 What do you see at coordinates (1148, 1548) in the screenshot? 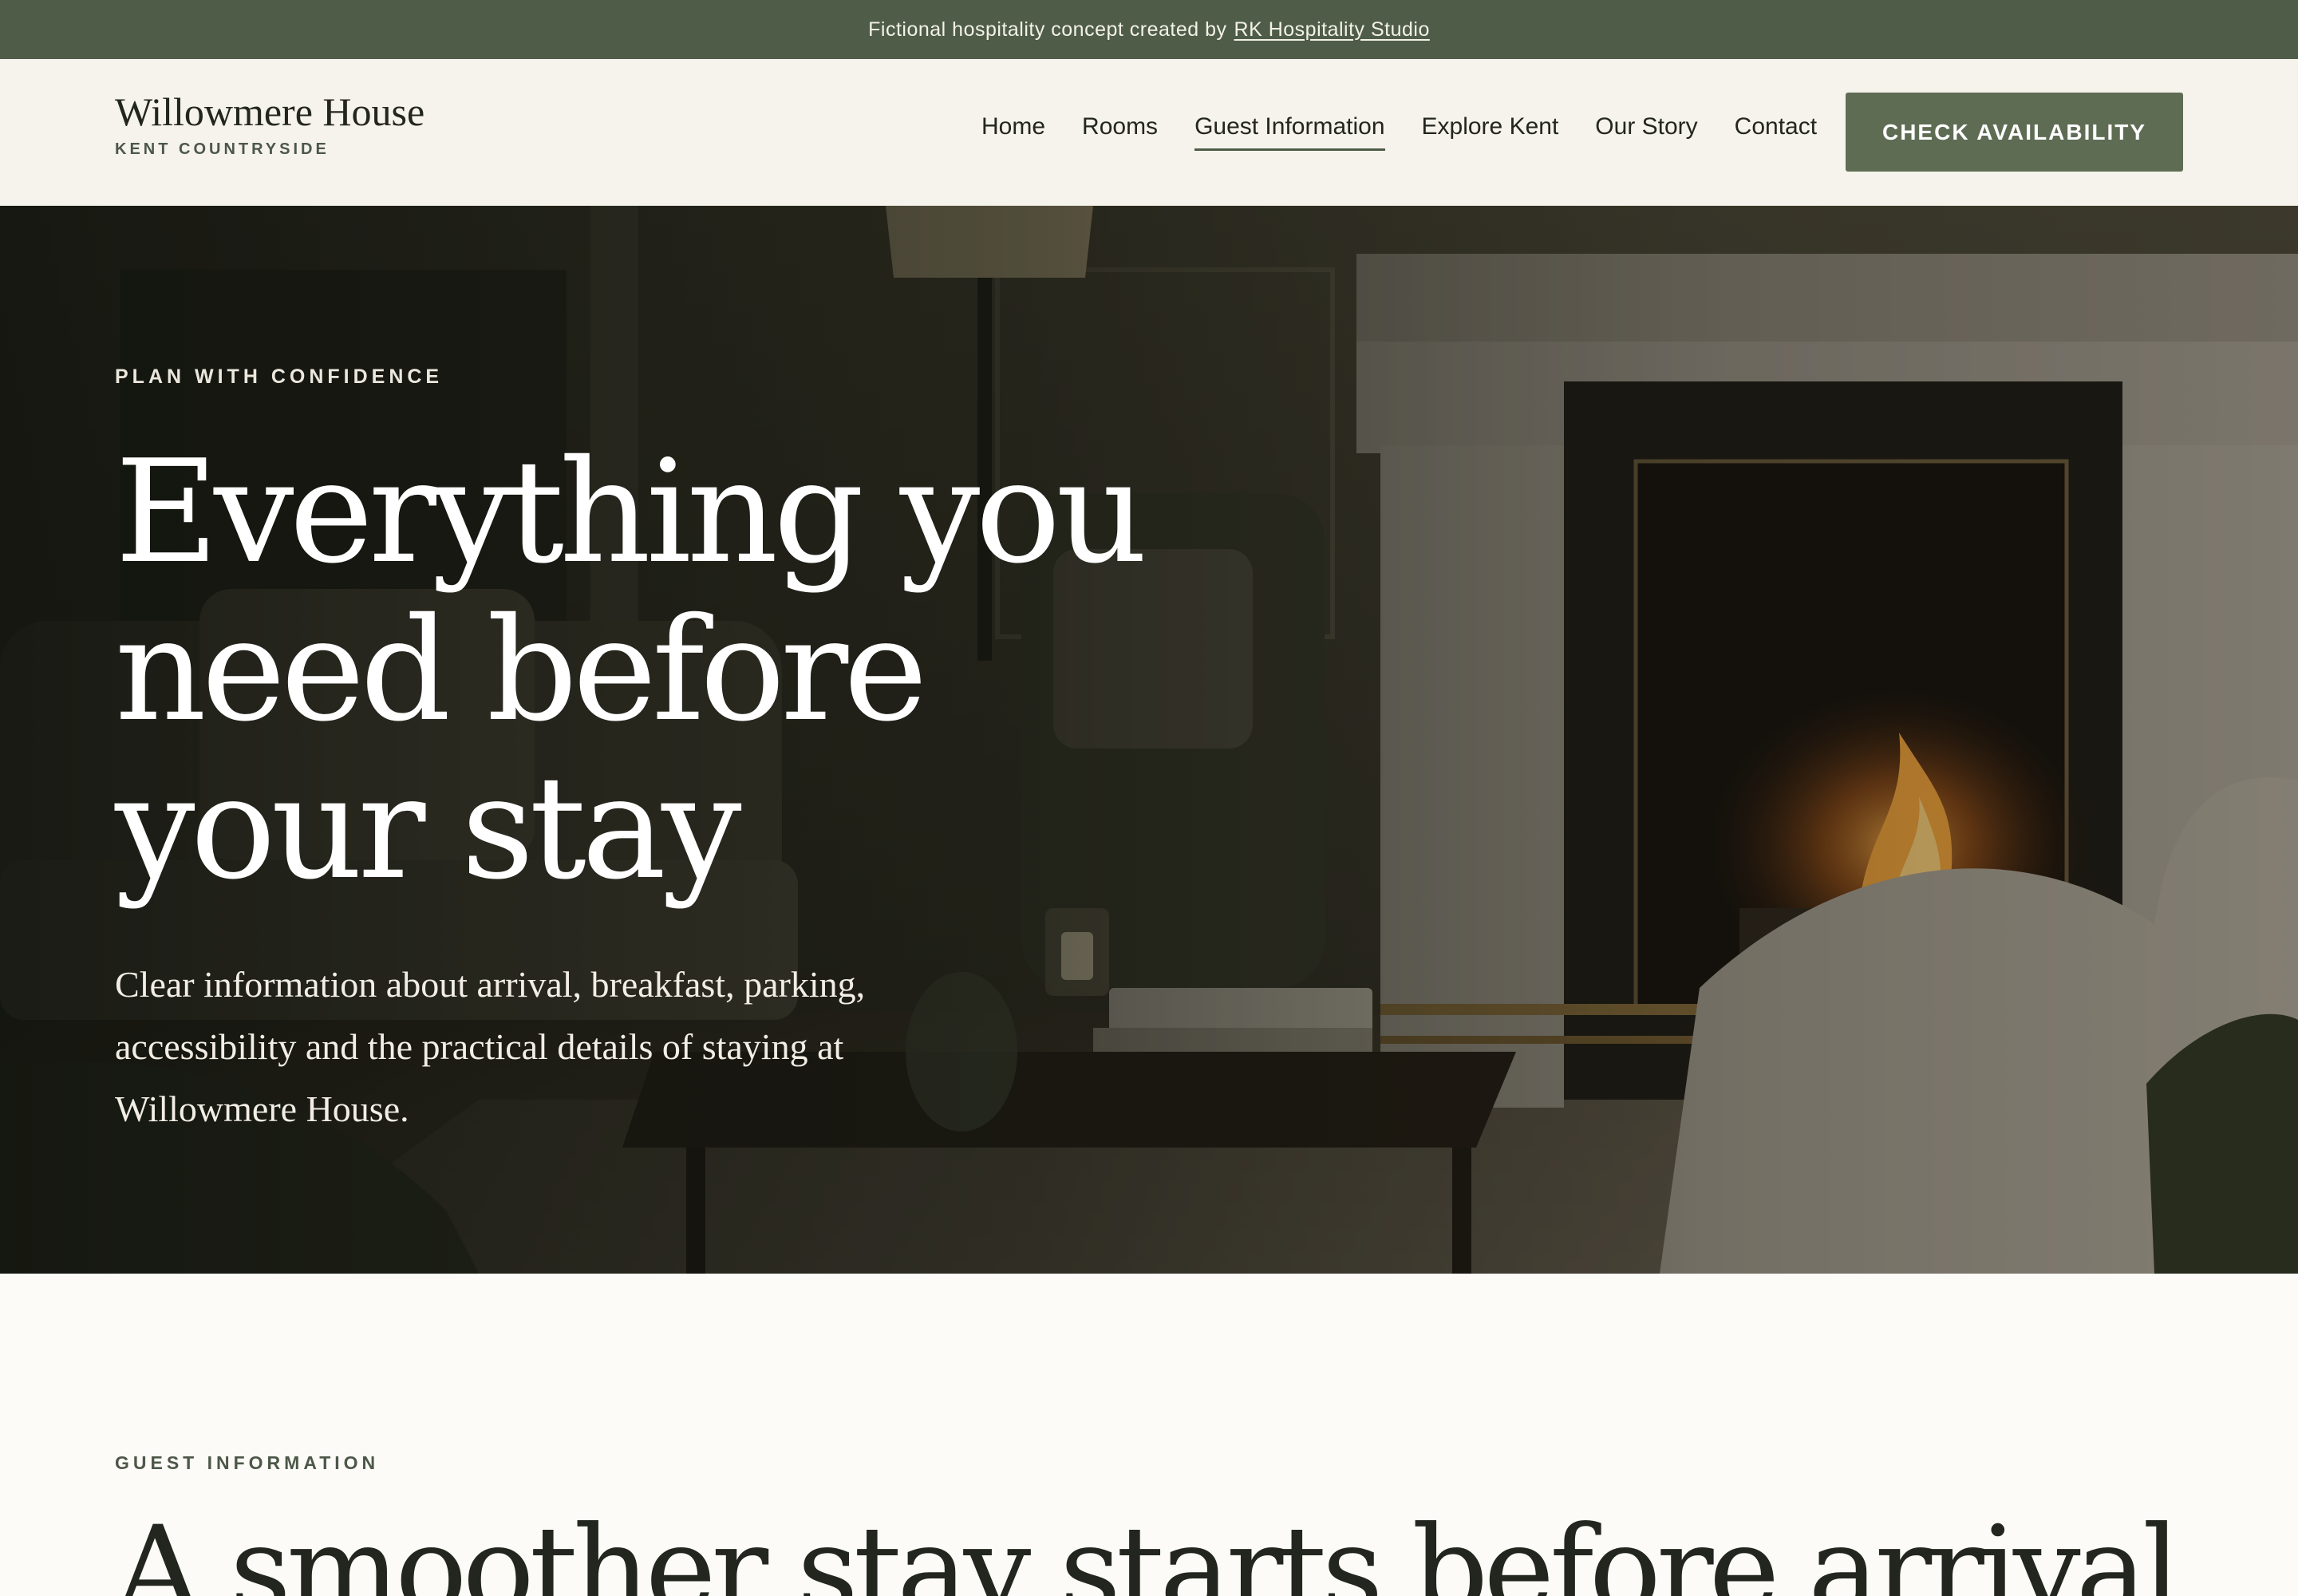
I see `section-title: A smoother stay starts before arrival` at bounding box center [1148, 1548].